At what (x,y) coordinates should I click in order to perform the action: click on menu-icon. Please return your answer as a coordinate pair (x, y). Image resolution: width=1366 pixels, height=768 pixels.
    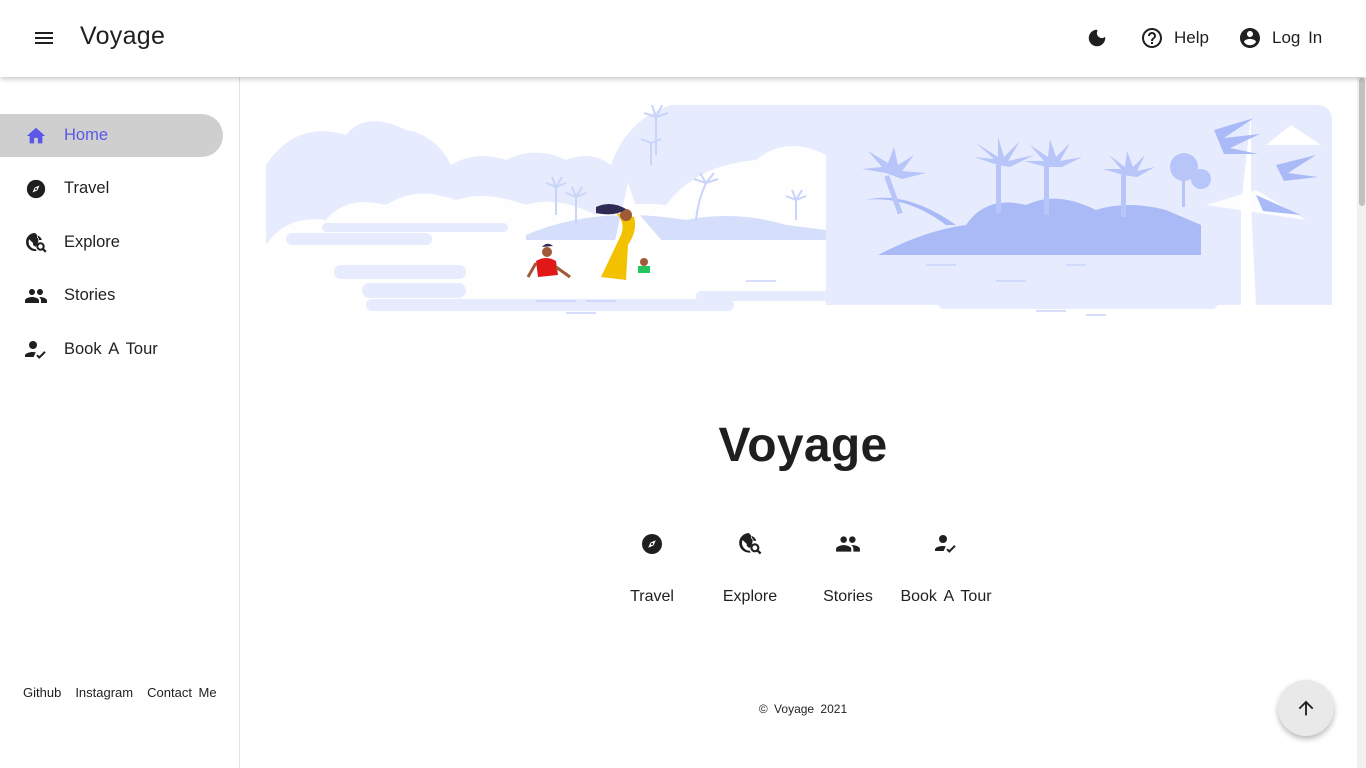
    Looking at the image, I should click on (44, 38).